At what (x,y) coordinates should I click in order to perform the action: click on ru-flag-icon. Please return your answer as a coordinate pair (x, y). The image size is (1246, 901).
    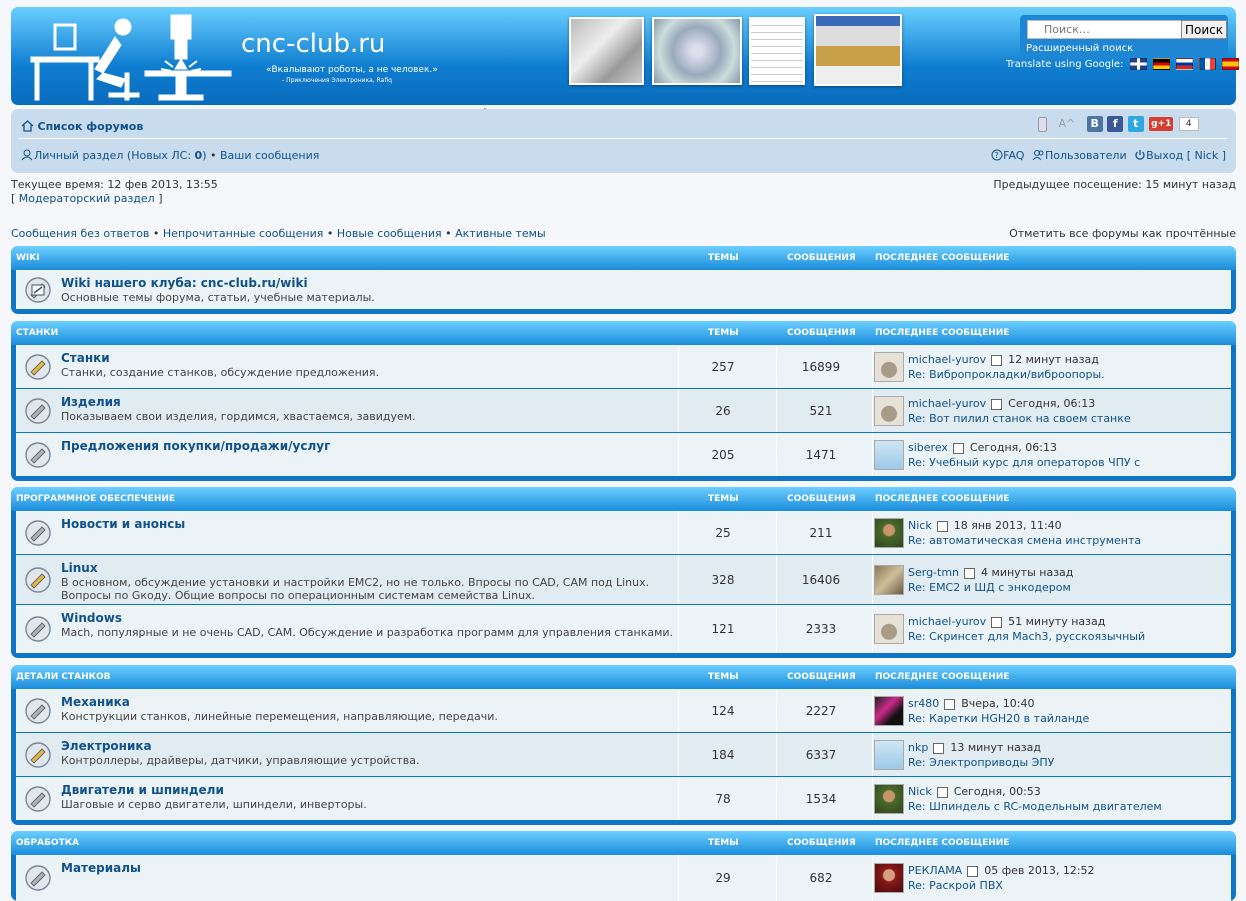
    Looking at the image, I should click on (1184, 64).